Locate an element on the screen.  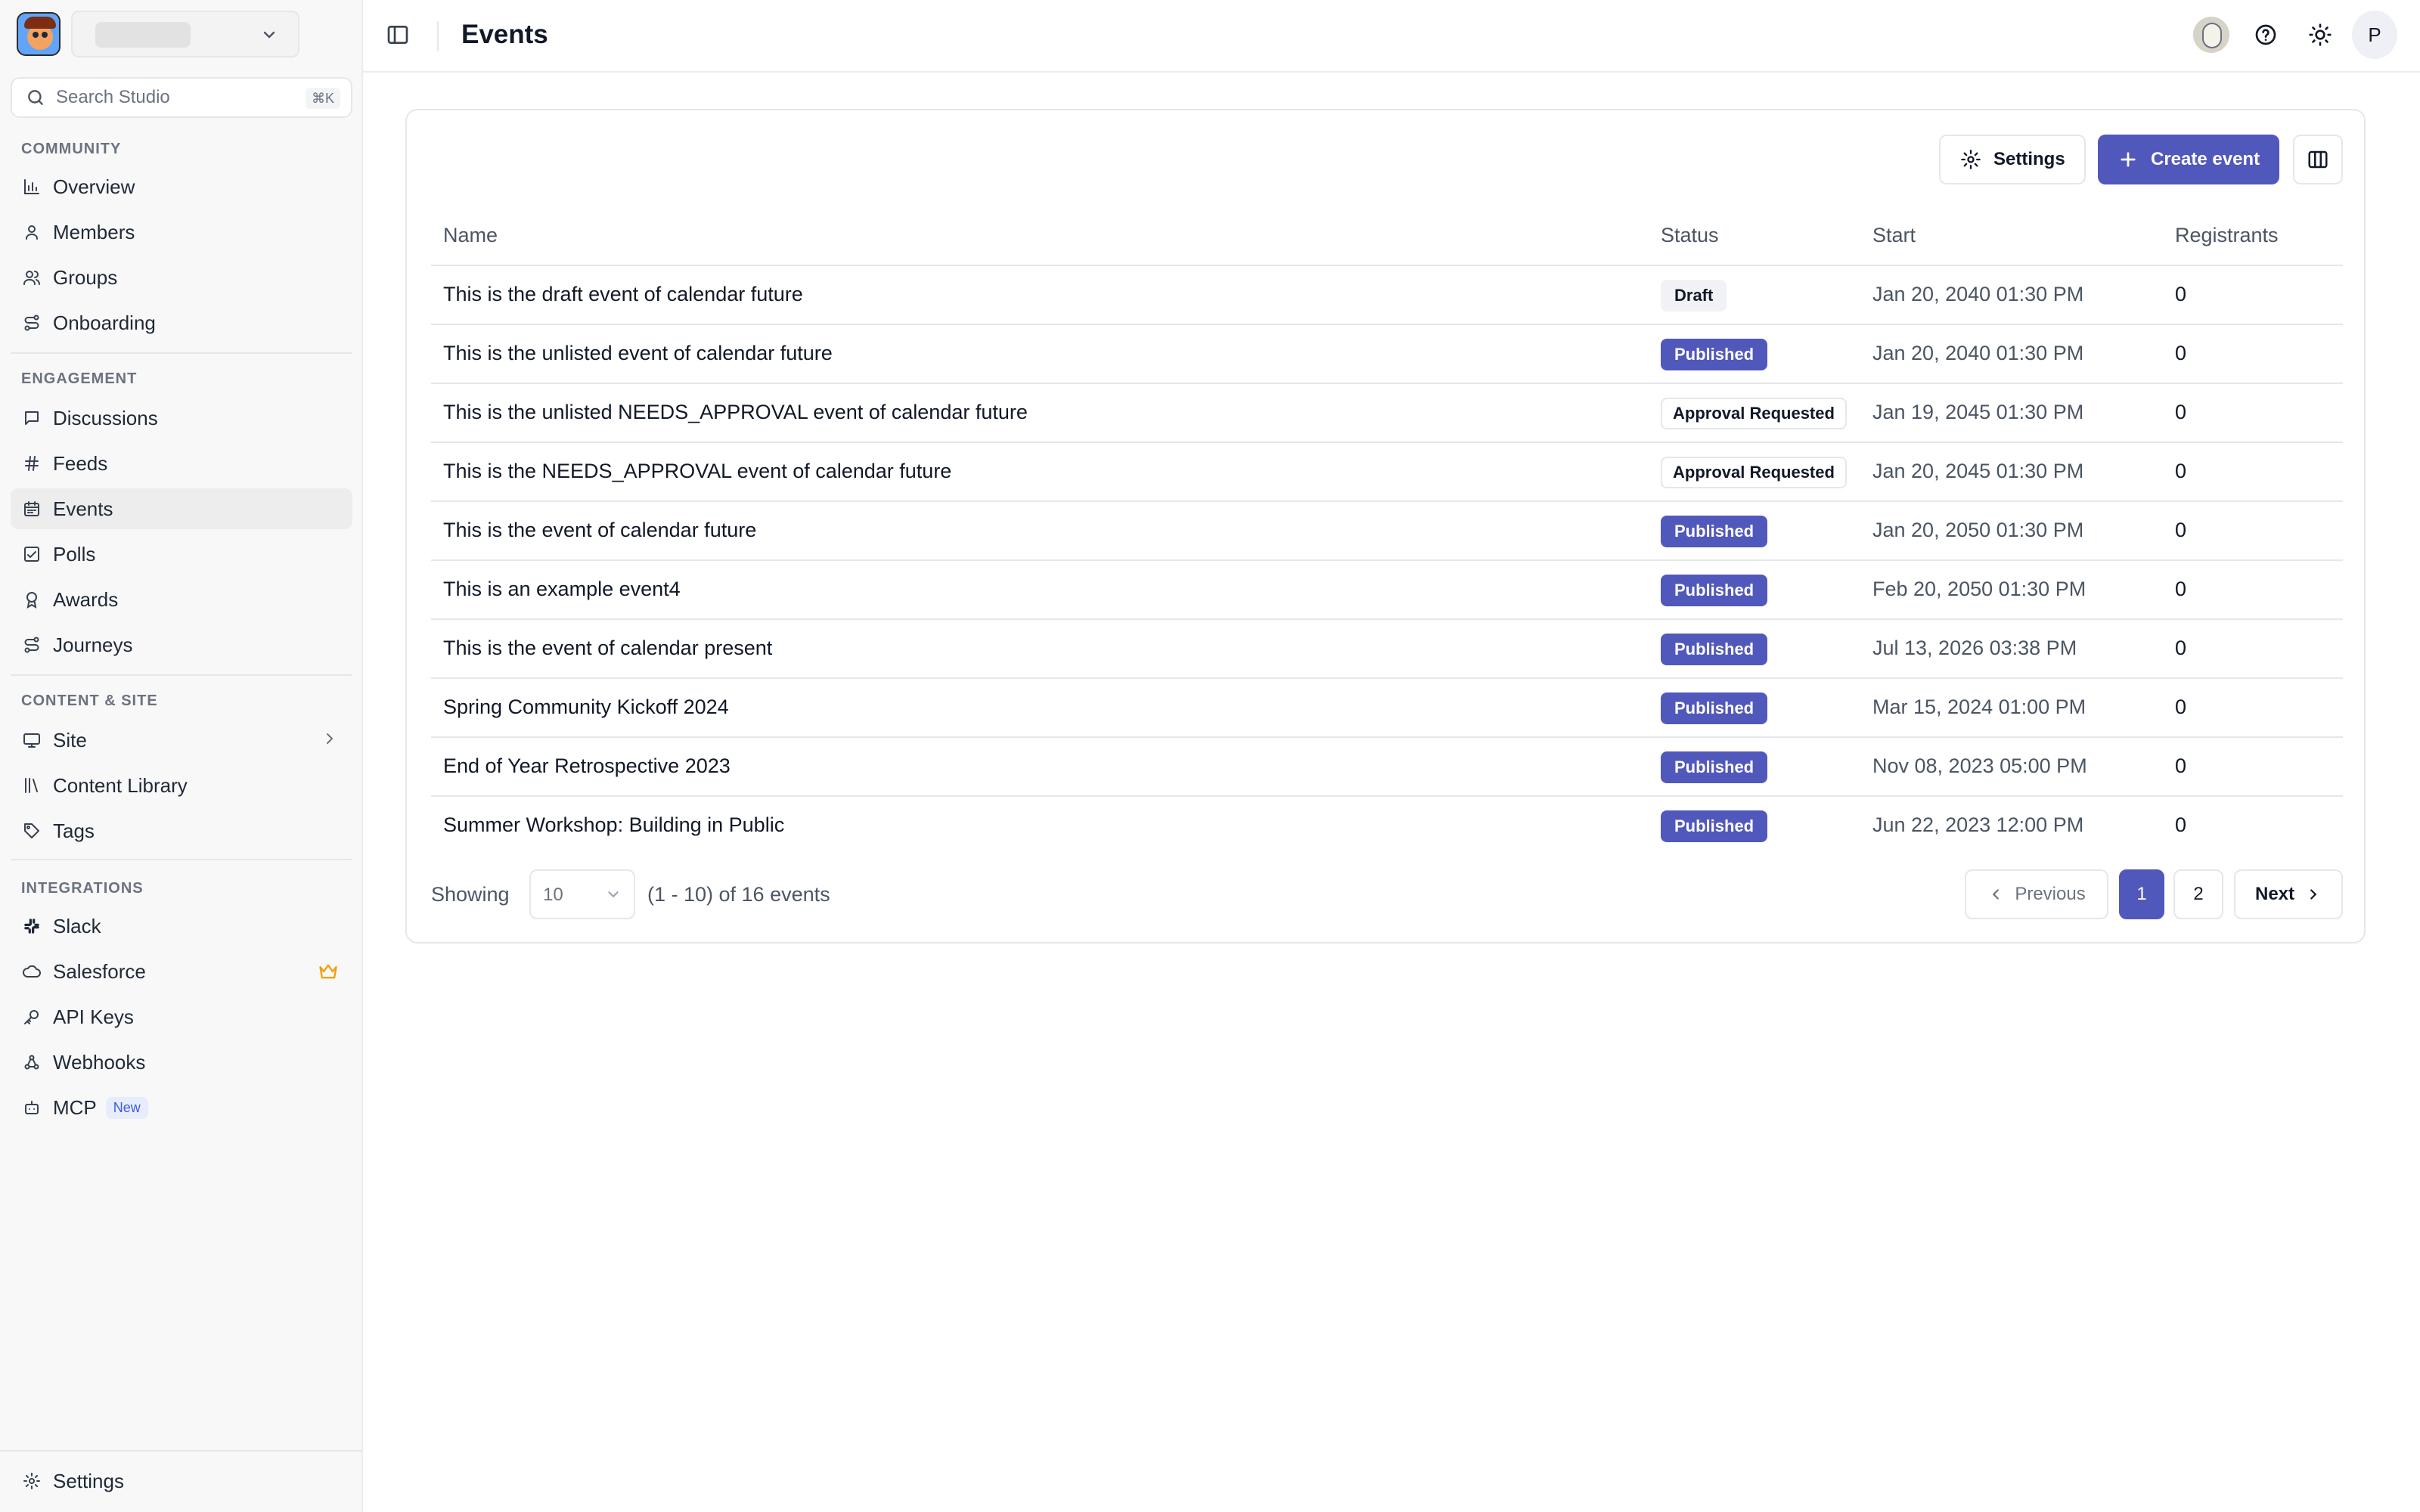
next-page-button: Next is located at coordinates (2288, 894).